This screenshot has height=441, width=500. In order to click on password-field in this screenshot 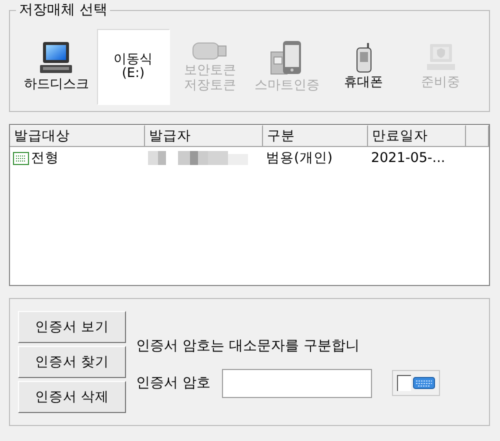, I will do `click(297, 383)`.